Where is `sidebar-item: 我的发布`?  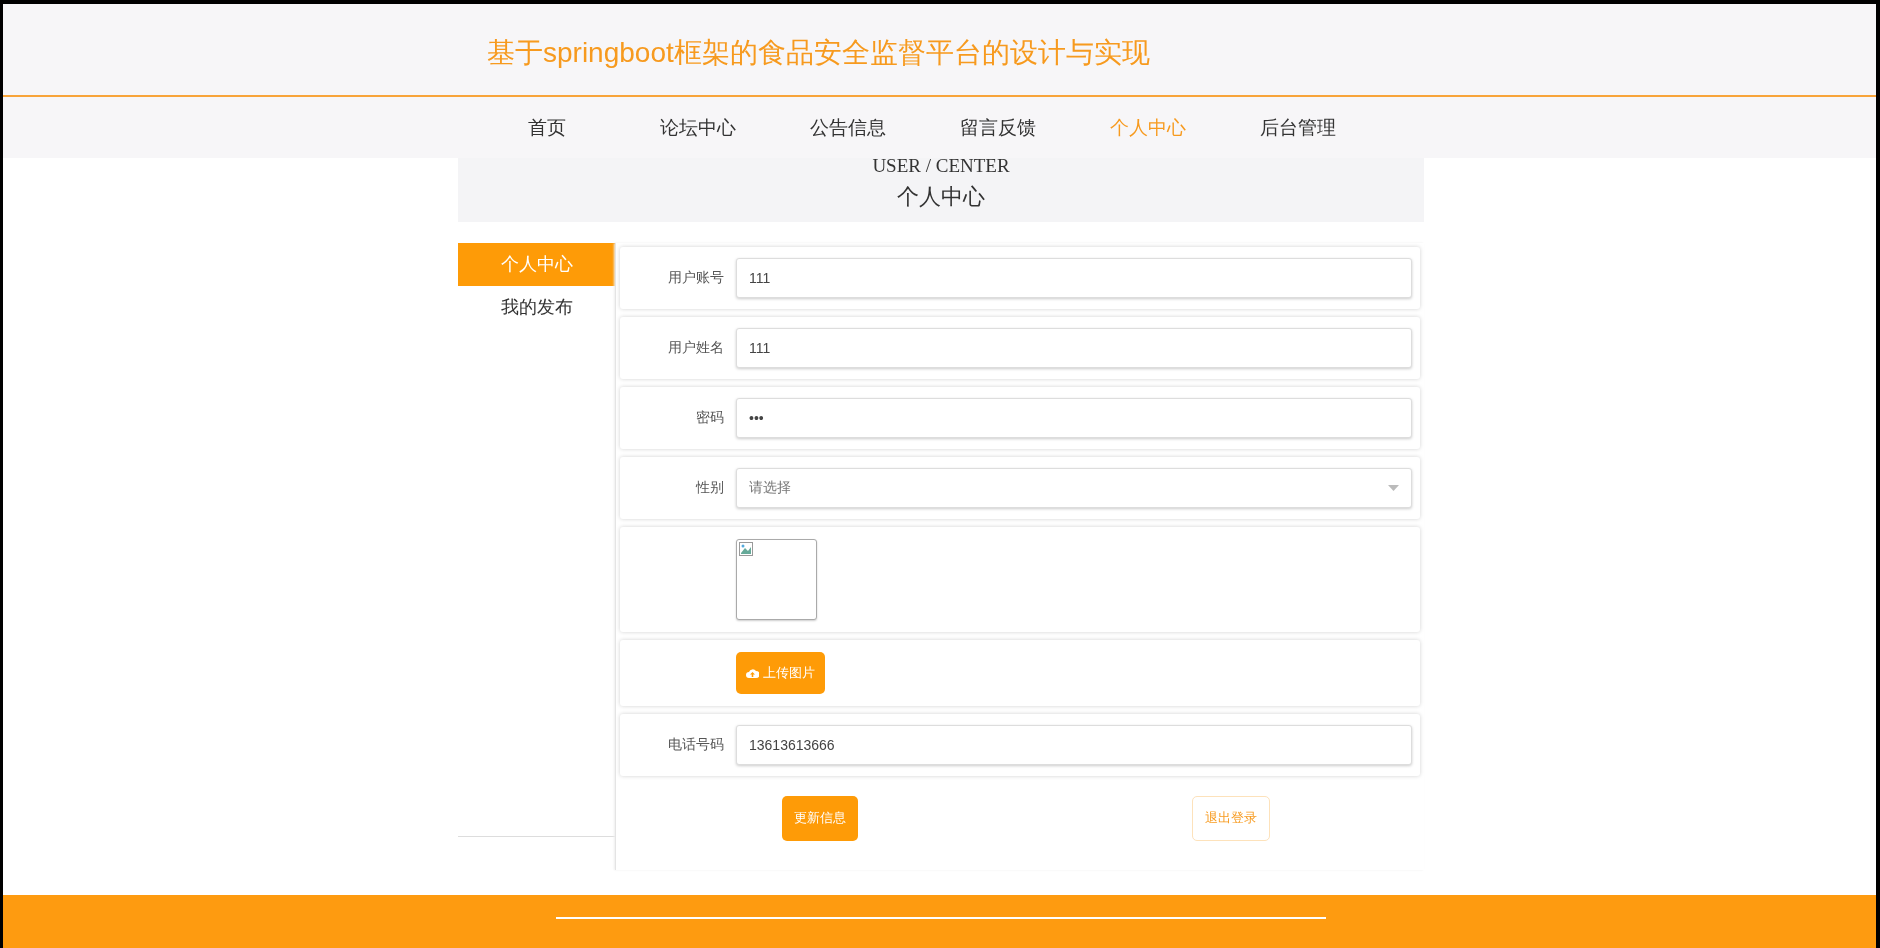 sidebar-item: 我的发布 is located at coordinates (536, 307).